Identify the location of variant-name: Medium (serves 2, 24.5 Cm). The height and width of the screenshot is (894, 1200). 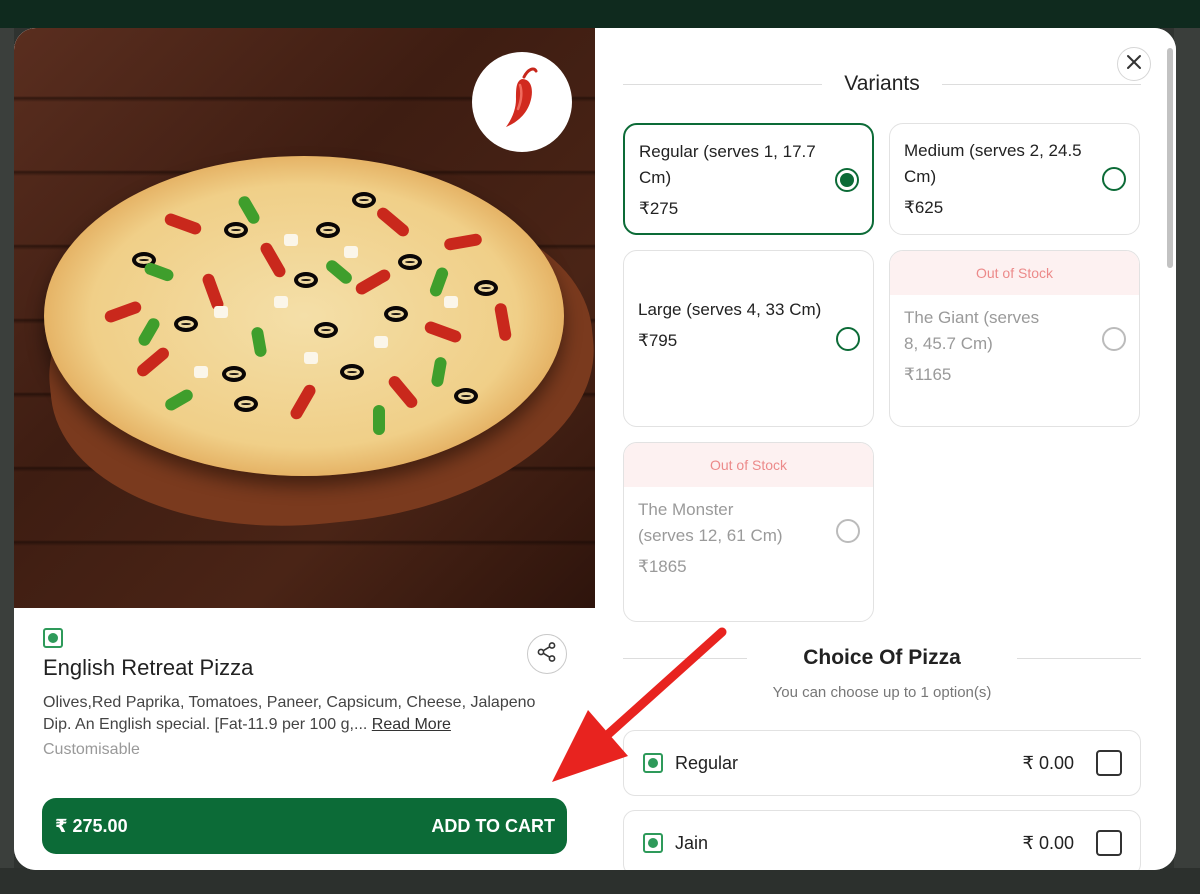
(993, 163).